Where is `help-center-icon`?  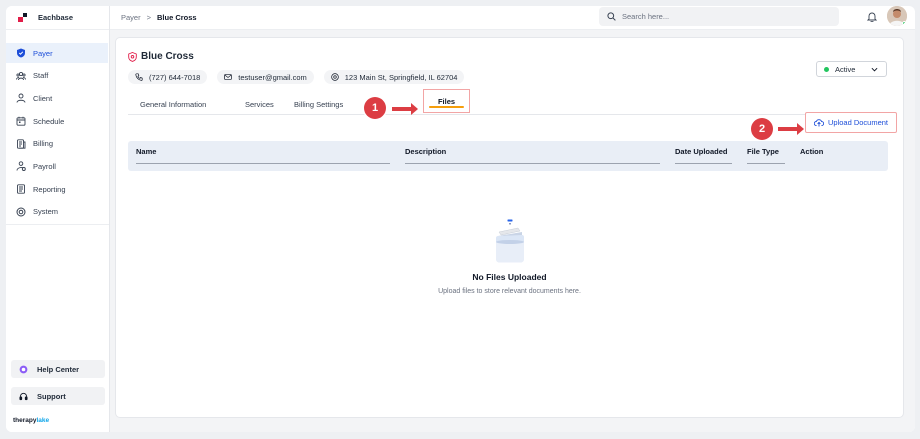
help-center-icon is located at coordinates (23, 369).